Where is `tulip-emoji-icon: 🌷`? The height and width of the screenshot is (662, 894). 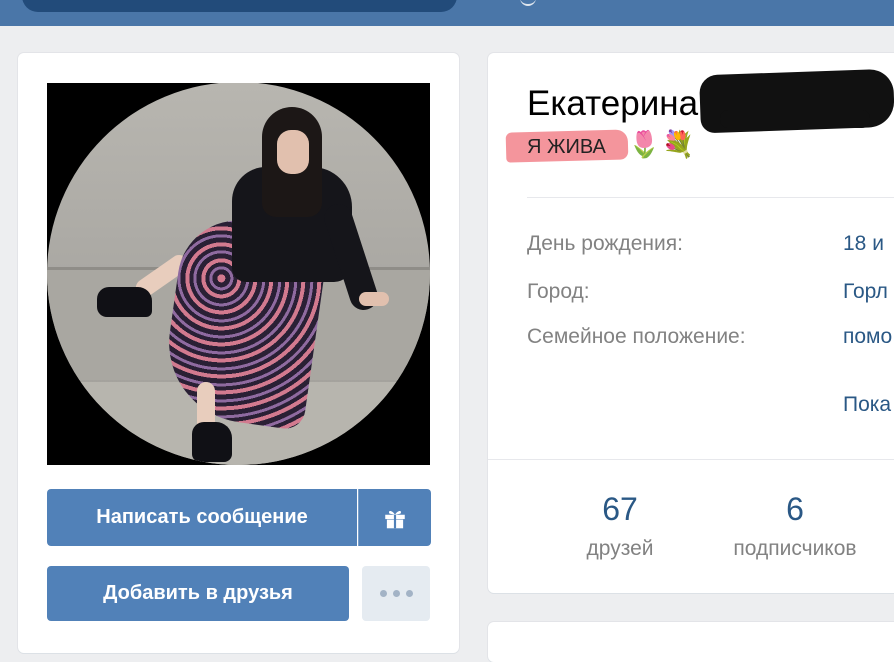 tulip-emoji-icon: 🌷 is located at coordinates (644, 145).